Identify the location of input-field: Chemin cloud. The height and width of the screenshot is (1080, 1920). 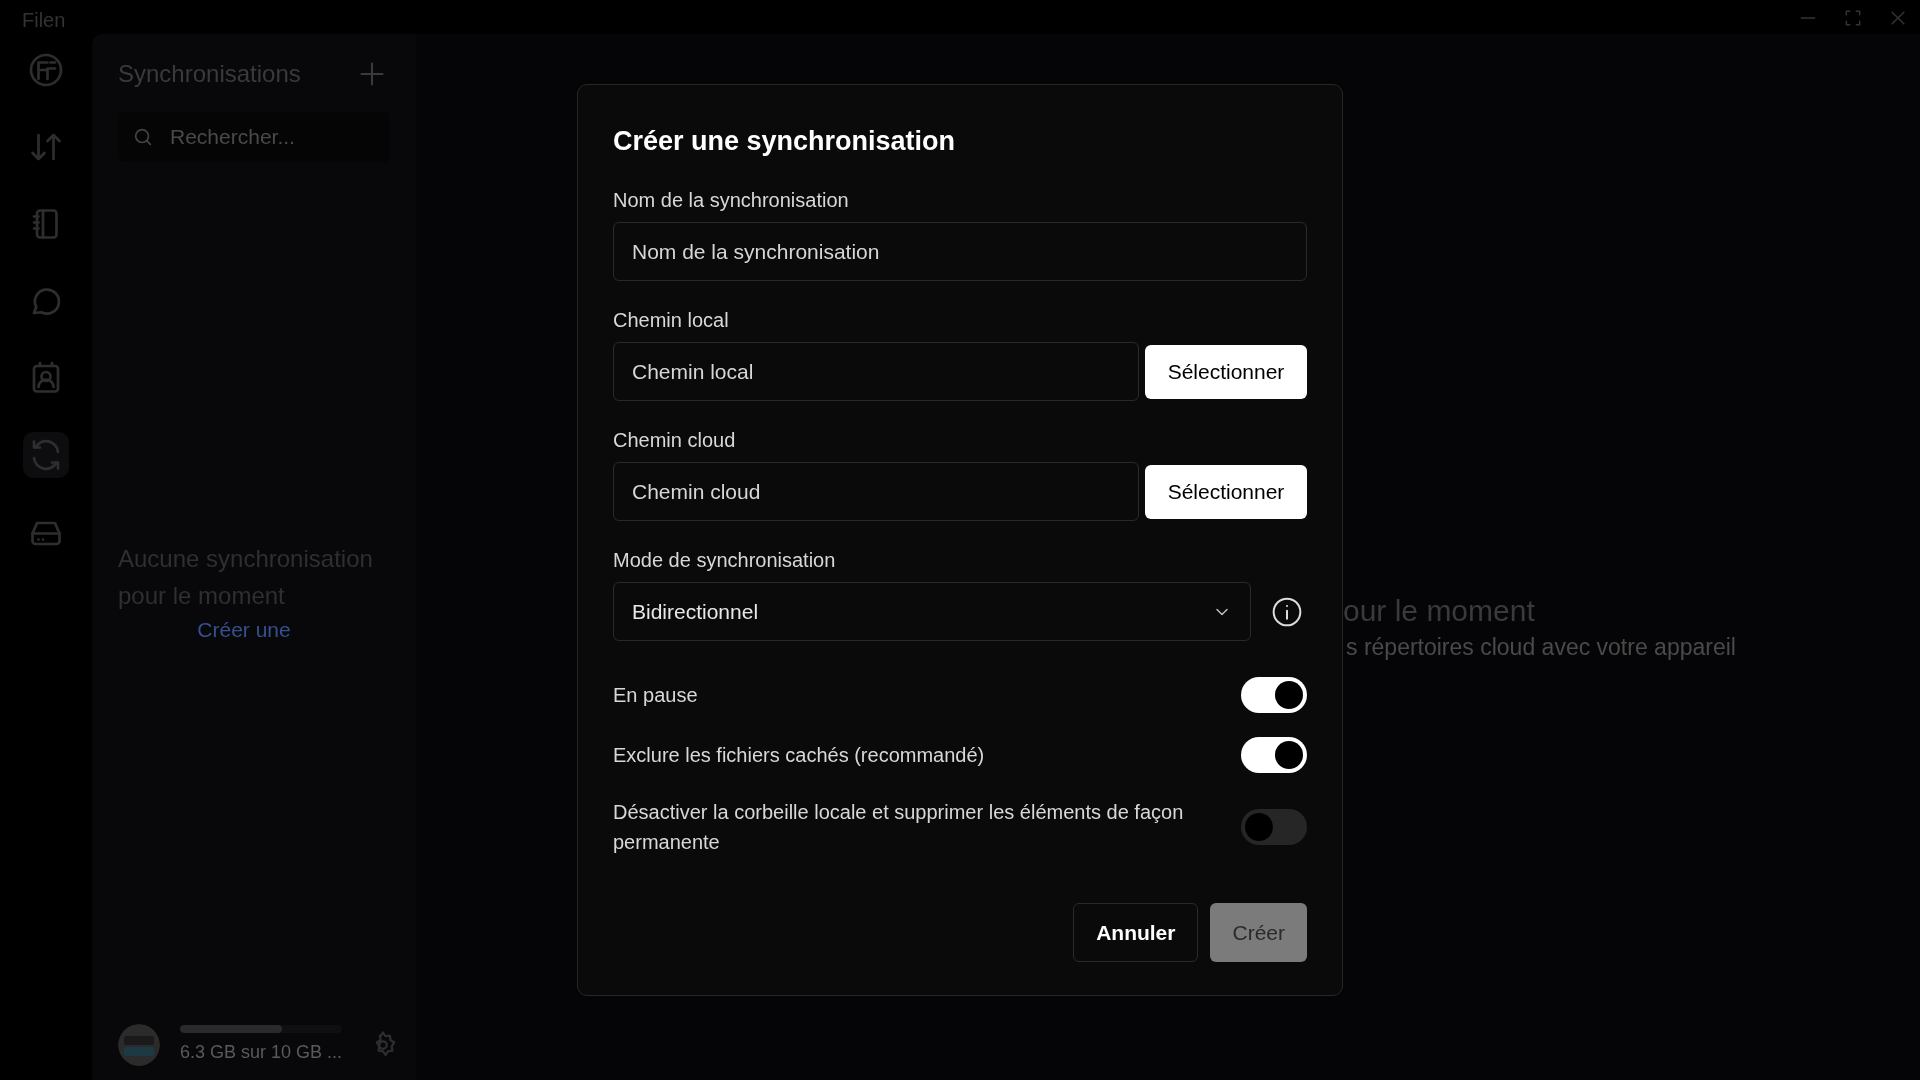
(876, 491).